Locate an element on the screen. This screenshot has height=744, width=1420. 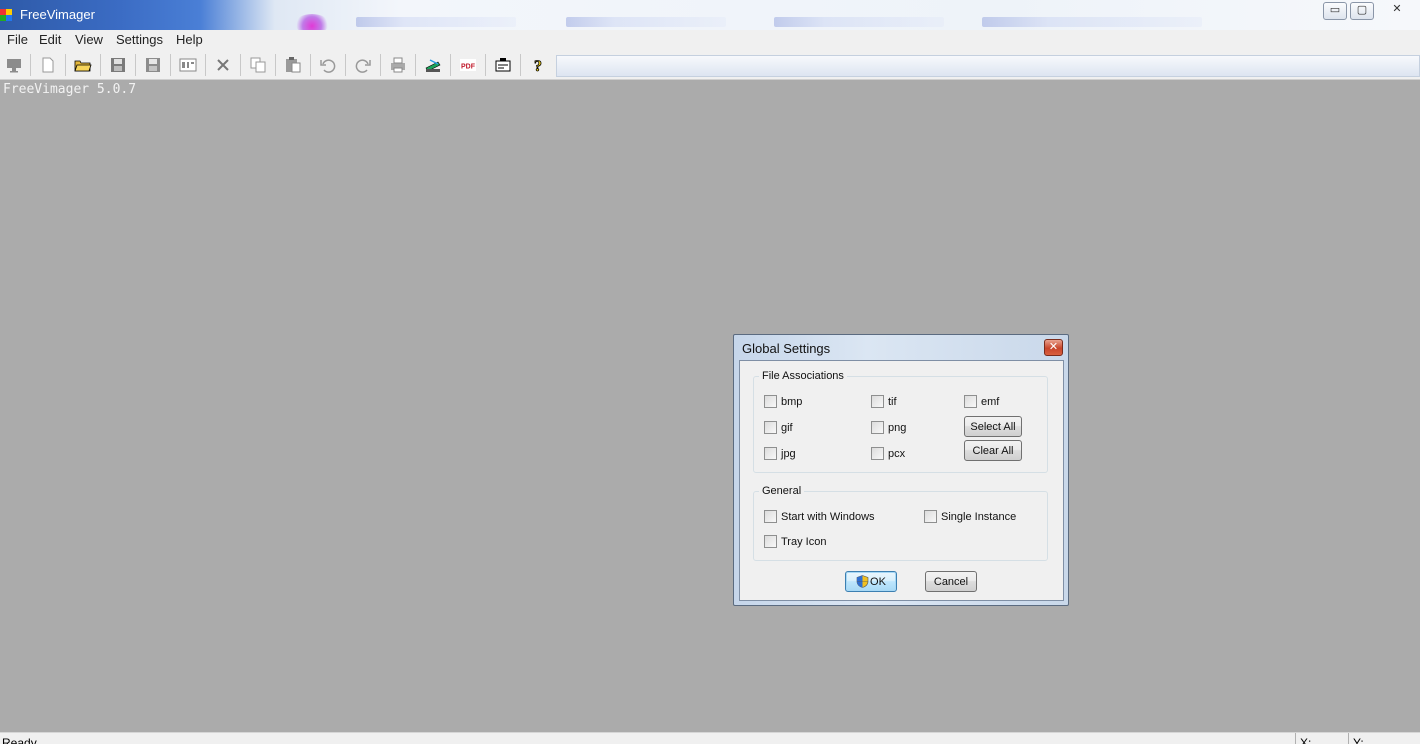
checkbox-tray-icon: Tray Icon is located at coordinates (795, 541).